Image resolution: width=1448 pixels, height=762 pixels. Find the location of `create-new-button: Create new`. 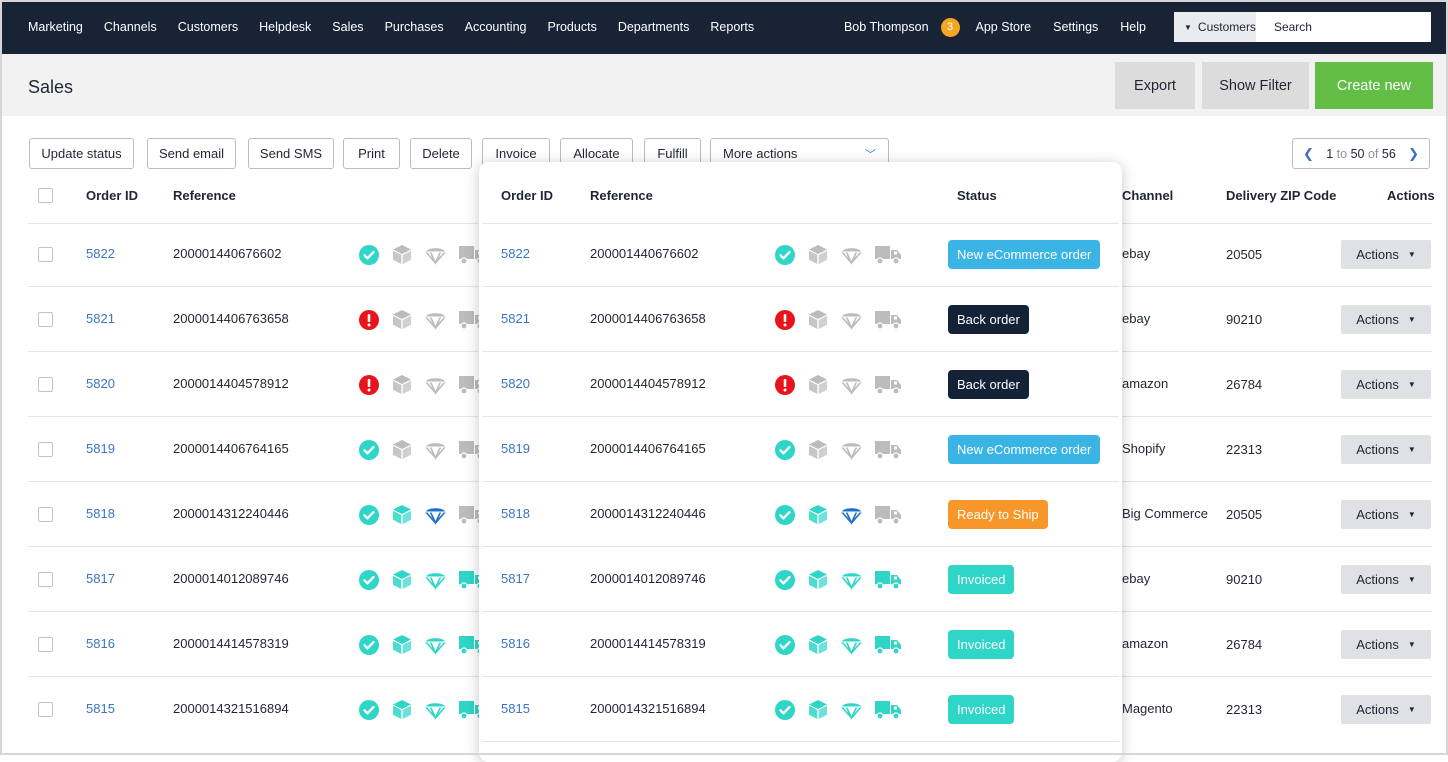

create-new-button: Create new is located at coordinates (1374, 85).